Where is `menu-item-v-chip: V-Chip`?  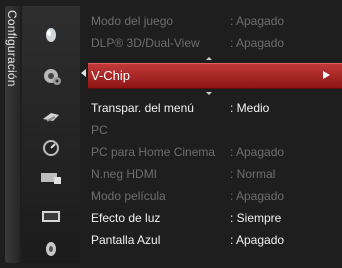
menu-item-v-chip: V-Chip is located at coordinates (215, 76).